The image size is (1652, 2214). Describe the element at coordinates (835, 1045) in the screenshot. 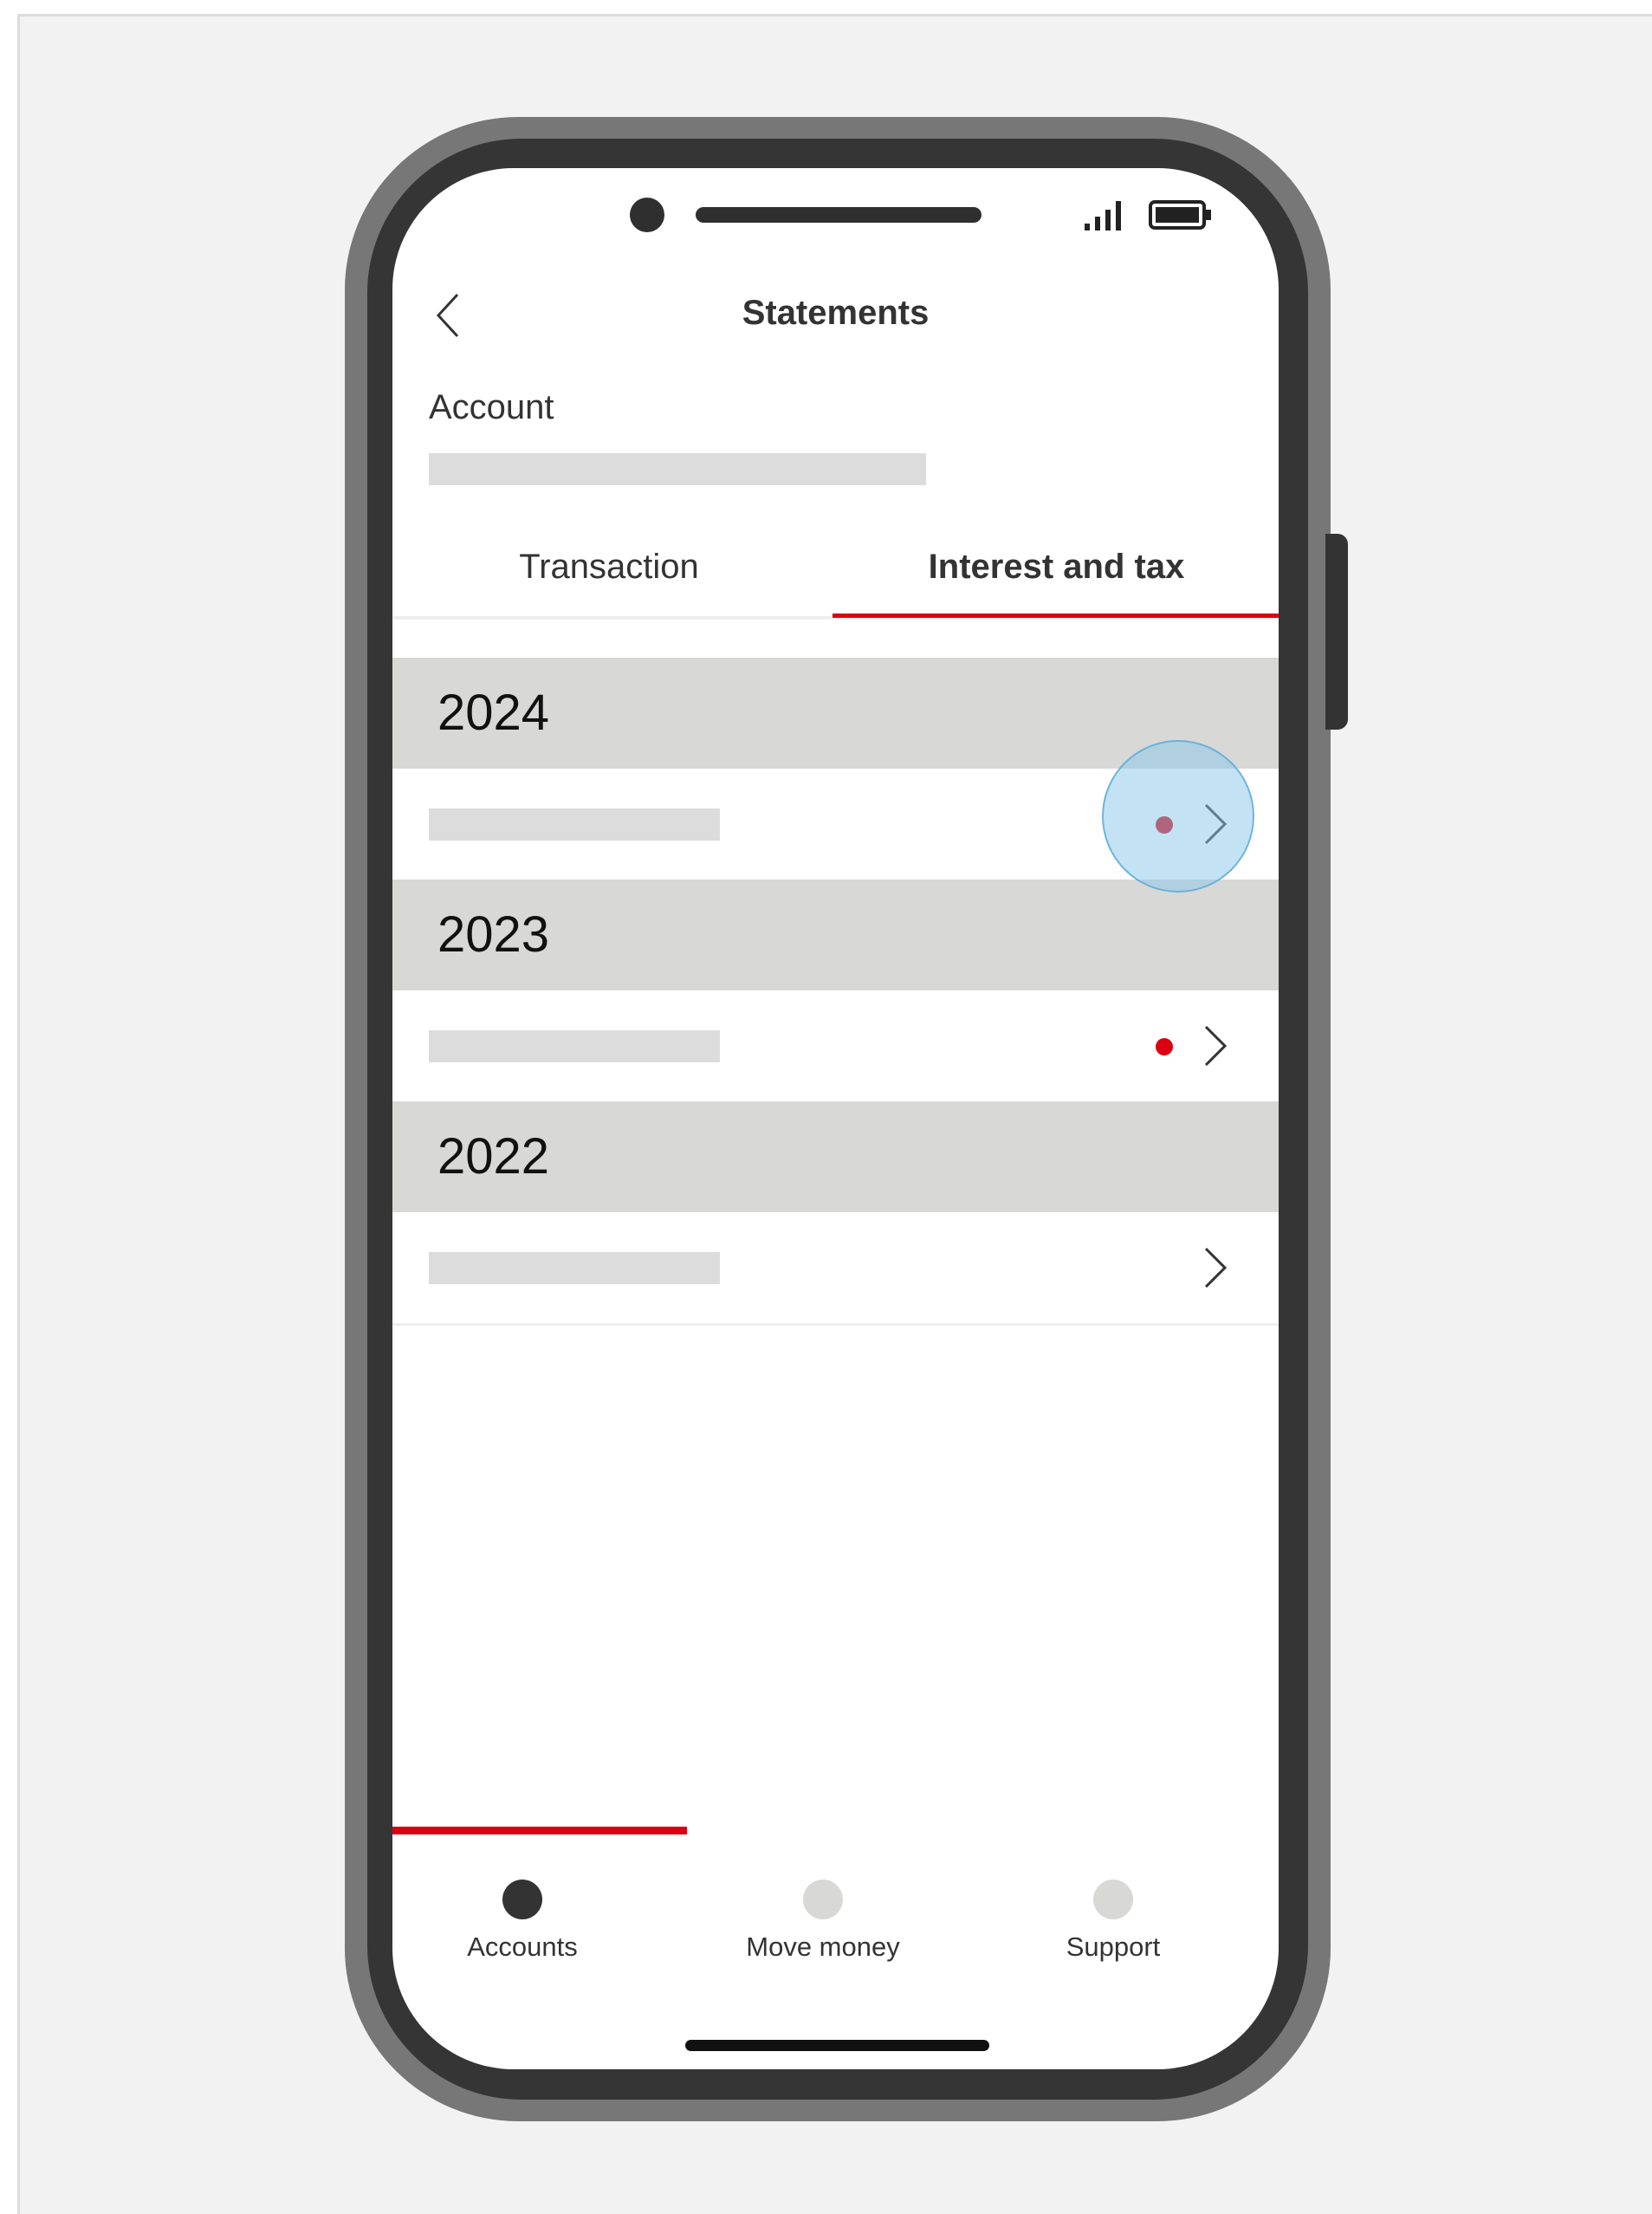

I see `statement-row-2023` at that location.